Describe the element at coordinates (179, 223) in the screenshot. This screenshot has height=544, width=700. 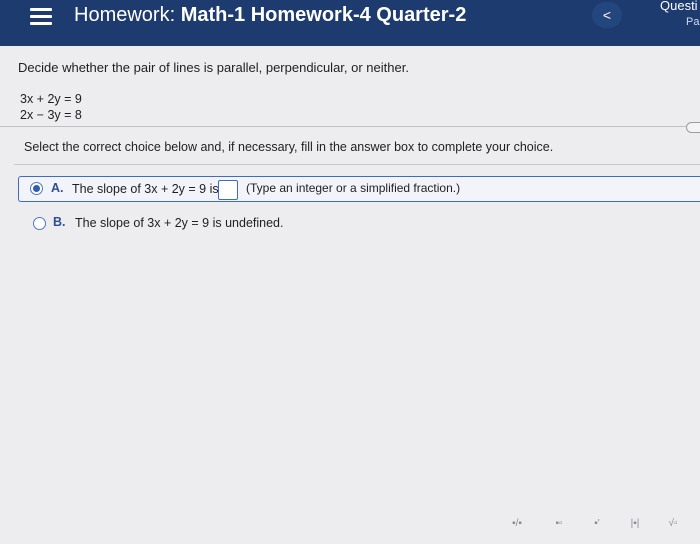
I see `choice-b-text: The slope of 3x + 2y = 9 is undefined.` at that location.